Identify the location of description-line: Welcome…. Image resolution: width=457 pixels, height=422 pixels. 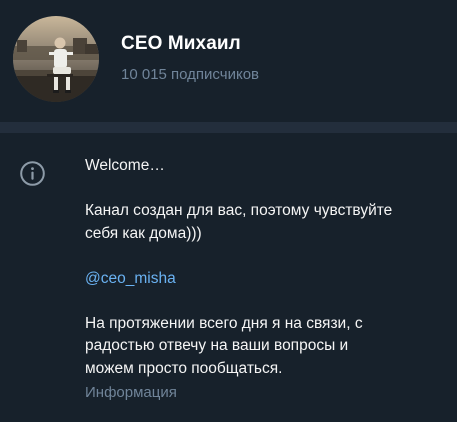
(125, 165).